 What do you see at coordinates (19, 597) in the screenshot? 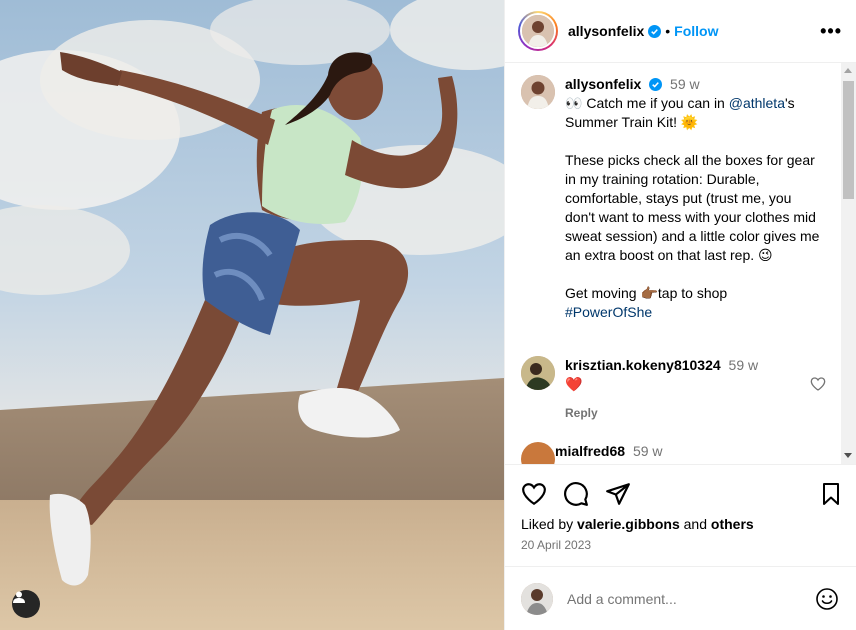
I see `user-tag-icon` at bounding box center [19, 597].